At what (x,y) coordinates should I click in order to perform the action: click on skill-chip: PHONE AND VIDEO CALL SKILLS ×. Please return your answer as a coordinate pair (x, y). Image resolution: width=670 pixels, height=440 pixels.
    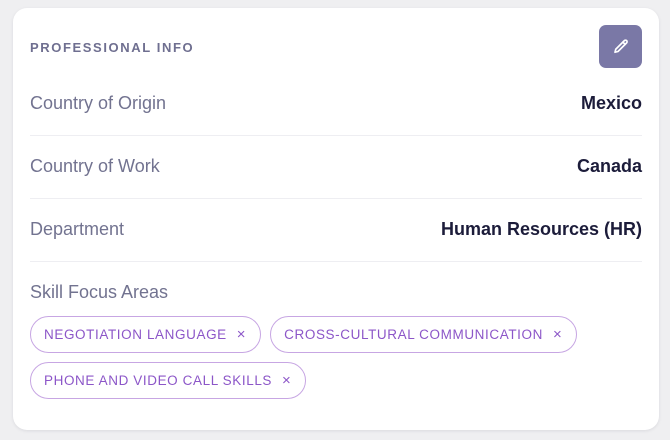
    Looking at the image, I should click on (168, 380).